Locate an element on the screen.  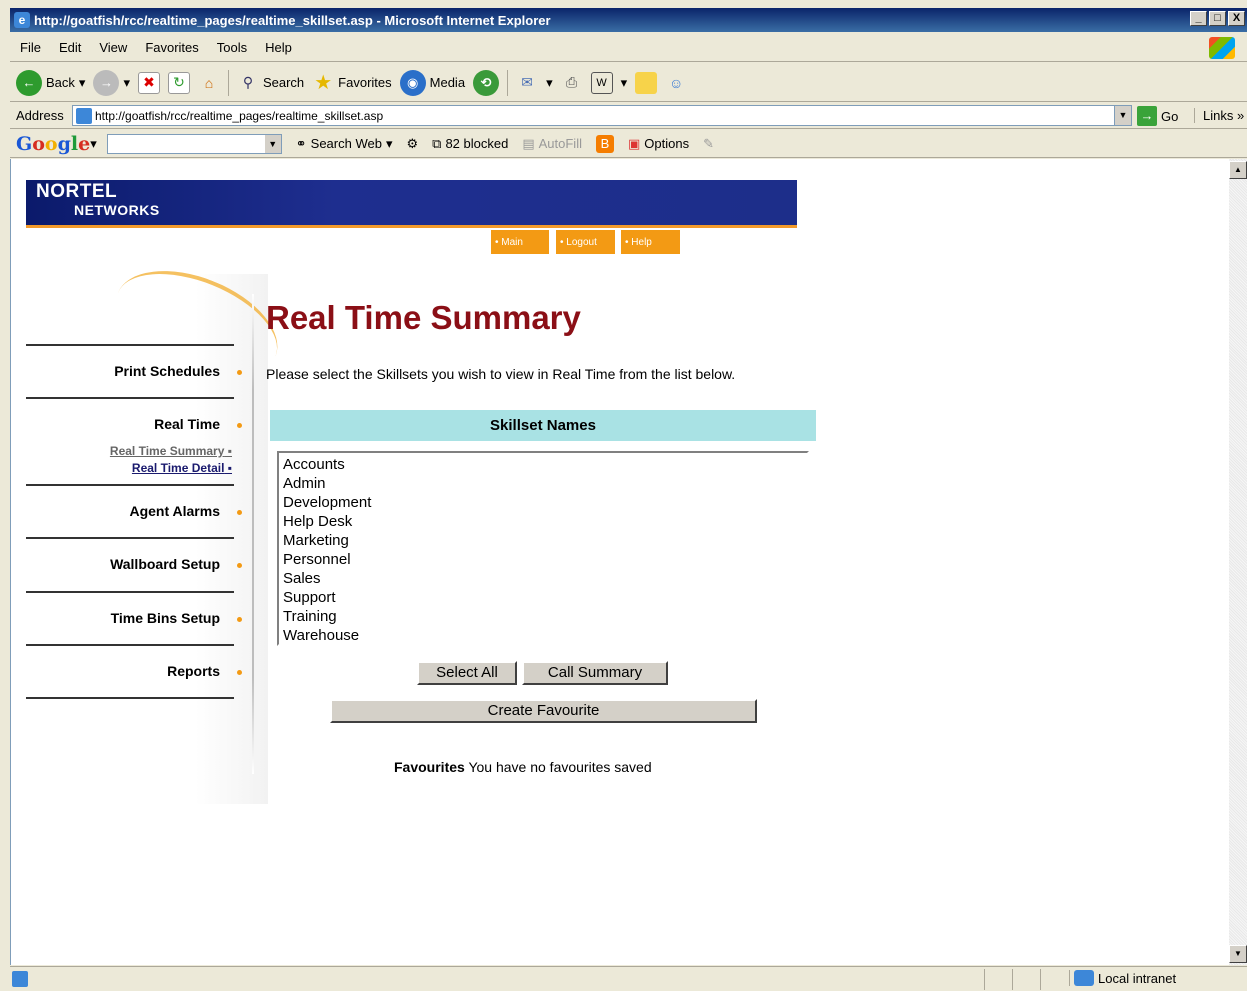
menu-file: File is located at coordinates (30, 47).